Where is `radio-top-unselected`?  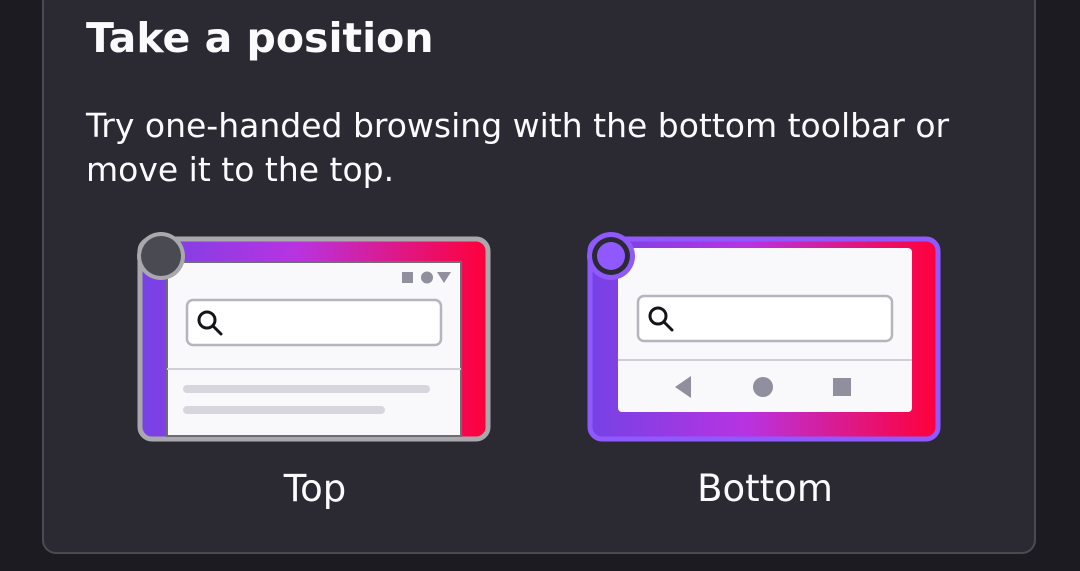 radio-top-unselected is located at coordinates (161, 256).